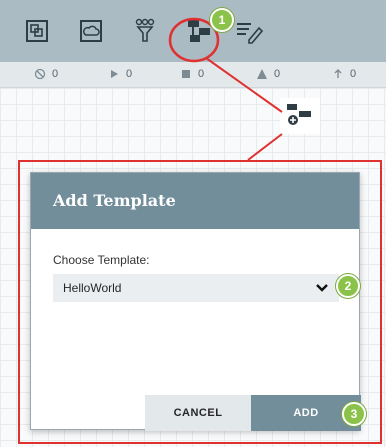 This screenshot has width=386, height=447. Describe the element at coordinates (262, 74) in the screenshot. I see `warning-icon` at that location.